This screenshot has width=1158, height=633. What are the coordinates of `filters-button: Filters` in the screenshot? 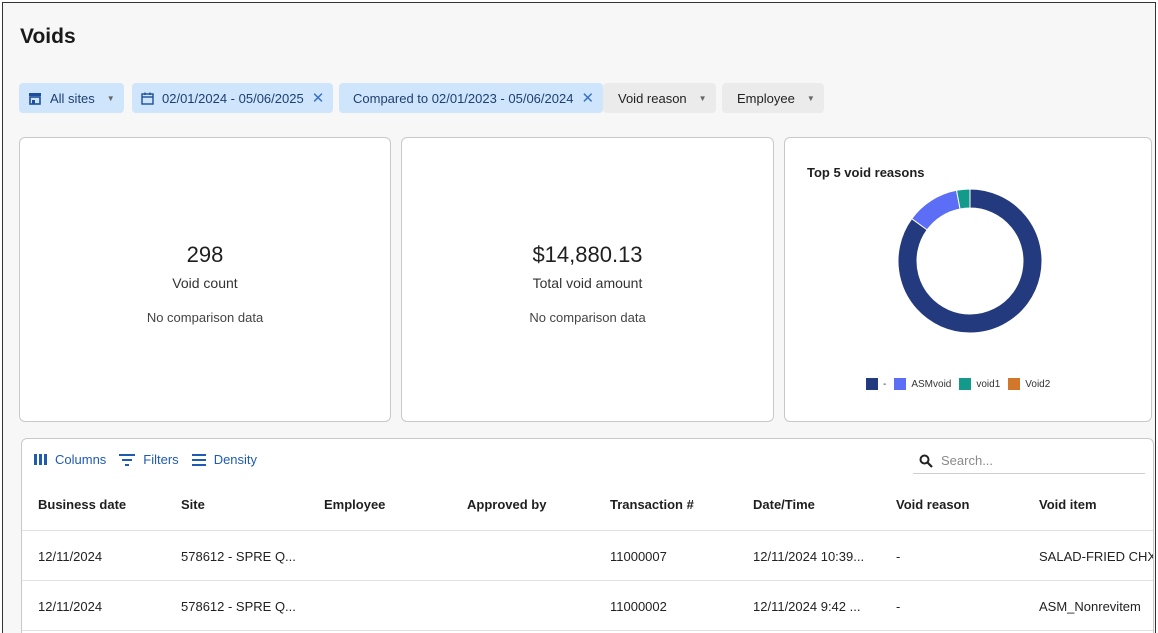 It's located at (149, 459).